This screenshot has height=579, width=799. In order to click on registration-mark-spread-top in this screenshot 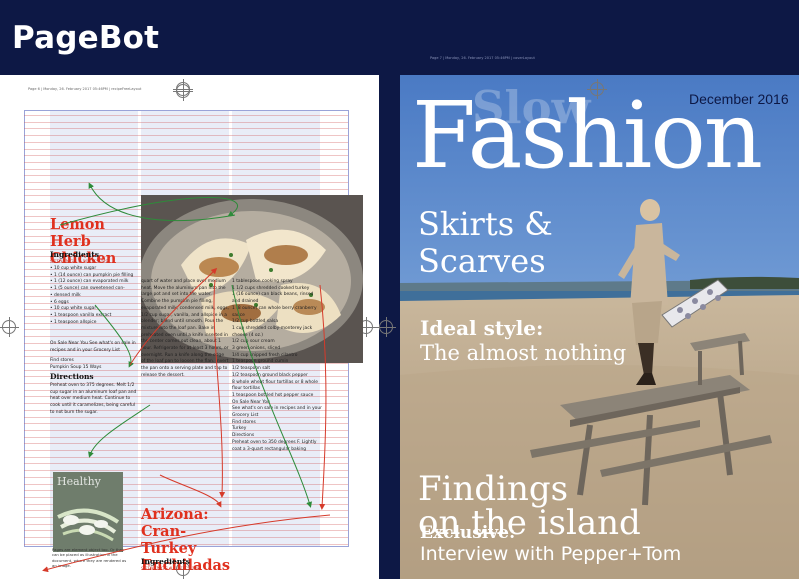, I will do `click(183, 89)`.